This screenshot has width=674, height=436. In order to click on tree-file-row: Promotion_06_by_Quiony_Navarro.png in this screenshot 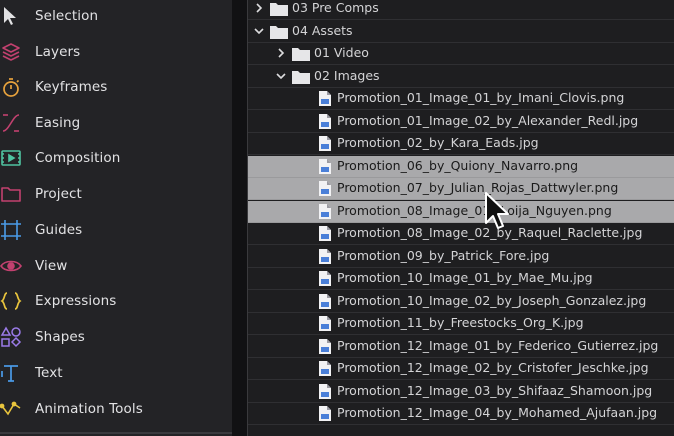, I will do `click(461, 166)`.